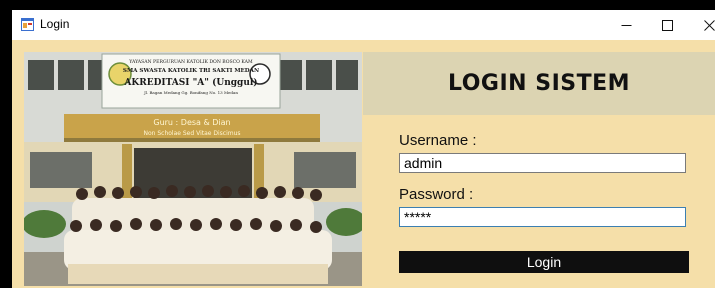  I want to click on motto-line-2: Non Scholae Sed Vitae Discimus, so click(191, 133).